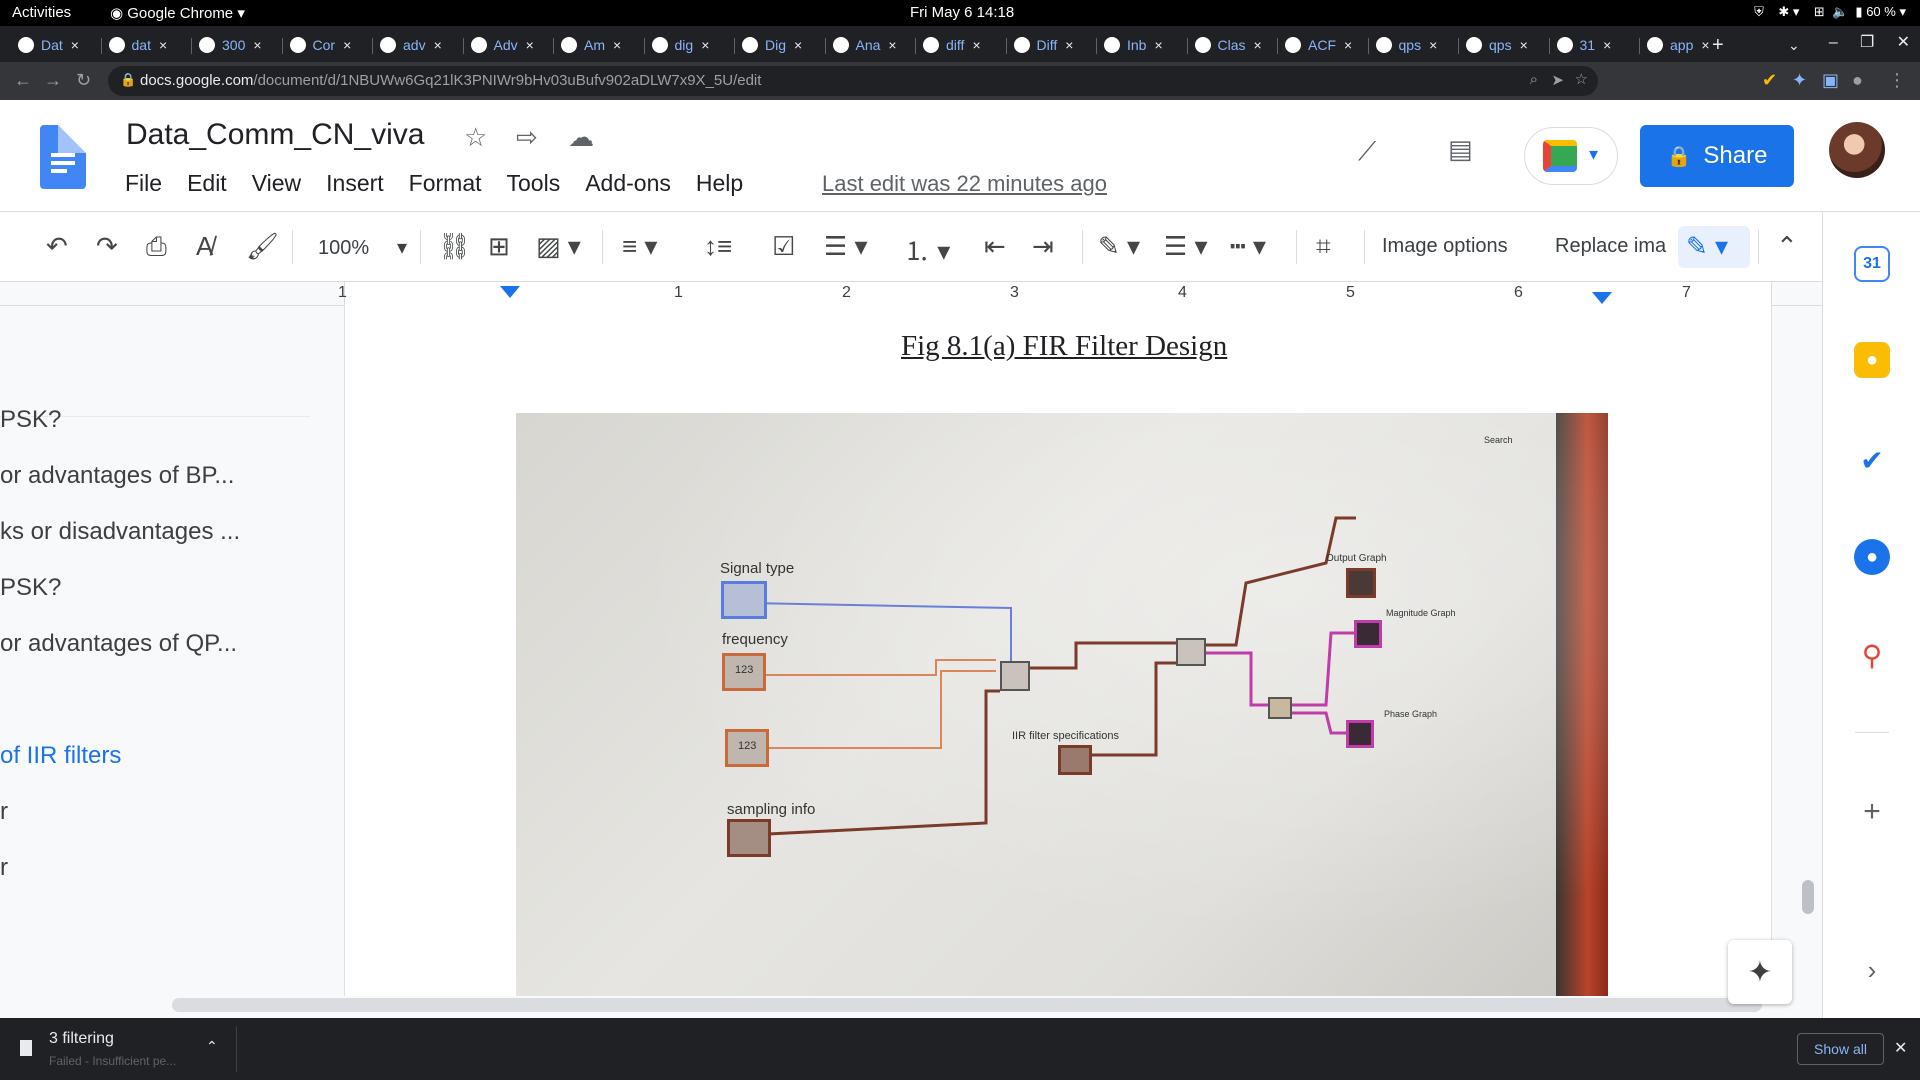 This screenshot has width=1920, height=1080. What do you see at coordinates (558, 246) in the screenshot?
I see `insert-image-icon: ▨ ▾` at bounding box center [558, 246].